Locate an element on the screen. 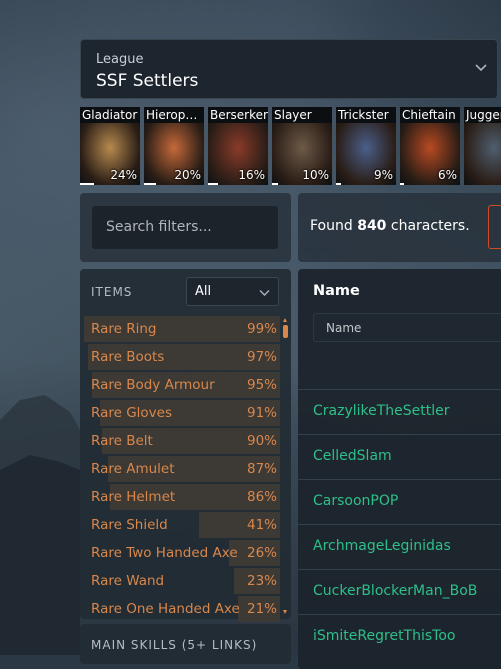 This screenshot has height=669, width=501. found-count: 840 is located at coordinates (372, 226).